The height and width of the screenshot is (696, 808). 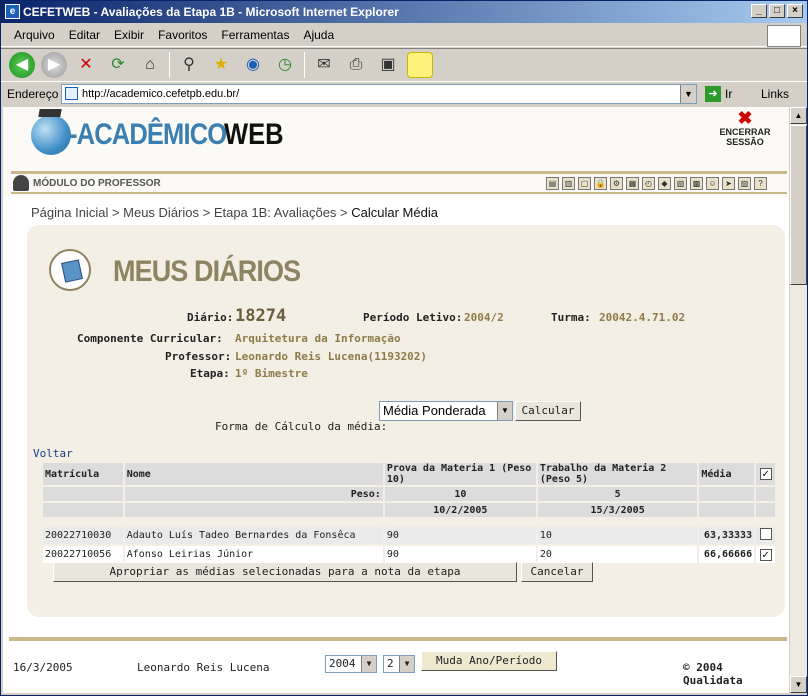 What do you see at coordinates (388, 65) in the screenshot?
I see `edit-icon: ▣` at bounding box center [388, 65].